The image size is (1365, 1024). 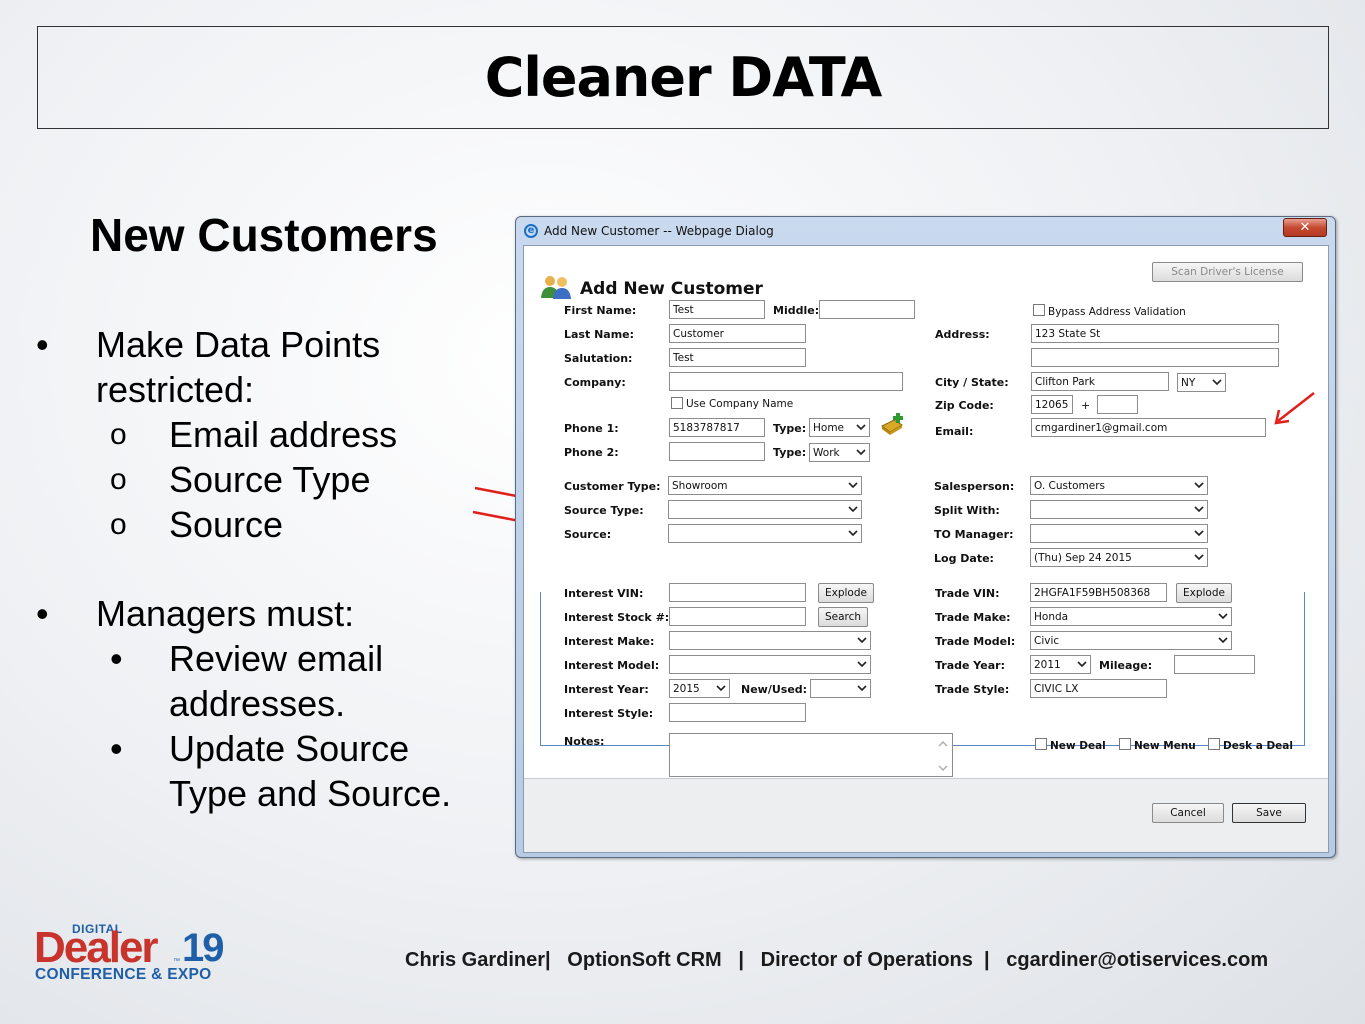 I want to click on phone2-label: Phone 2:, so click(x=591, y=452).